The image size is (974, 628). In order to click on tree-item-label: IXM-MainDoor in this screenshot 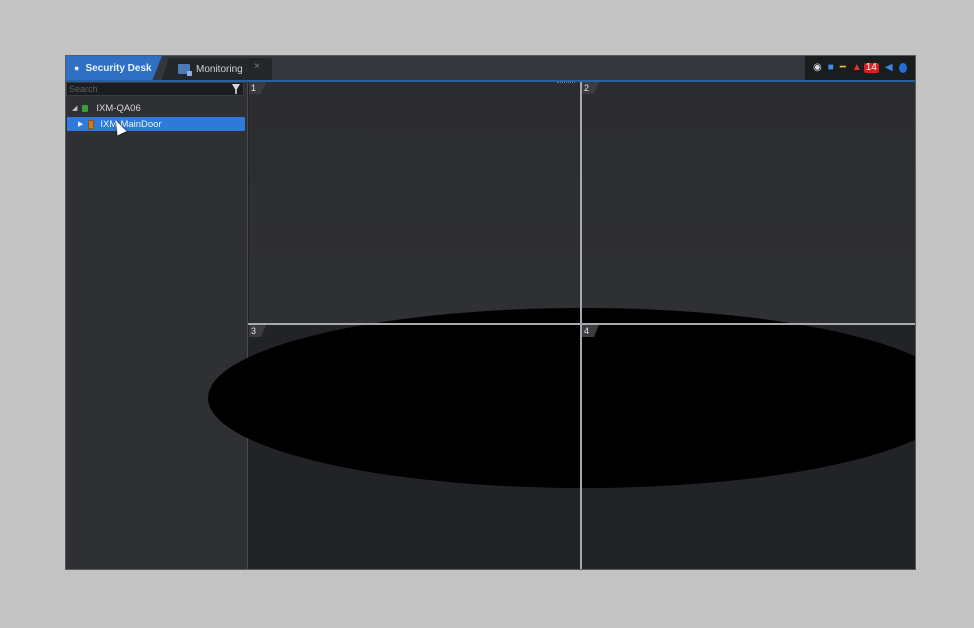, I will do `click(131, 124)`.